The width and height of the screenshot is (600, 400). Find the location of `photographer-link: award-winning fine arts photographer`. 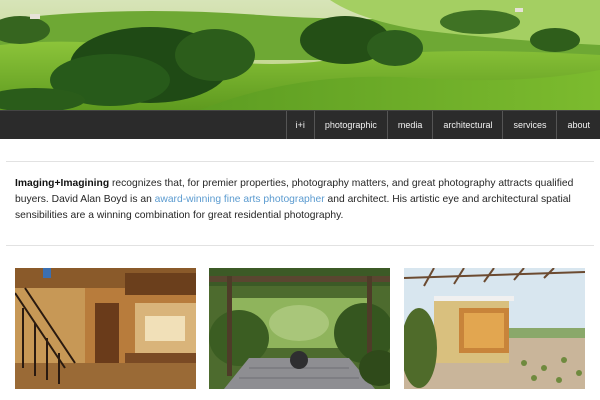

photographer-link: award-winning fine arts photographer is located at coordinates (240, 199).